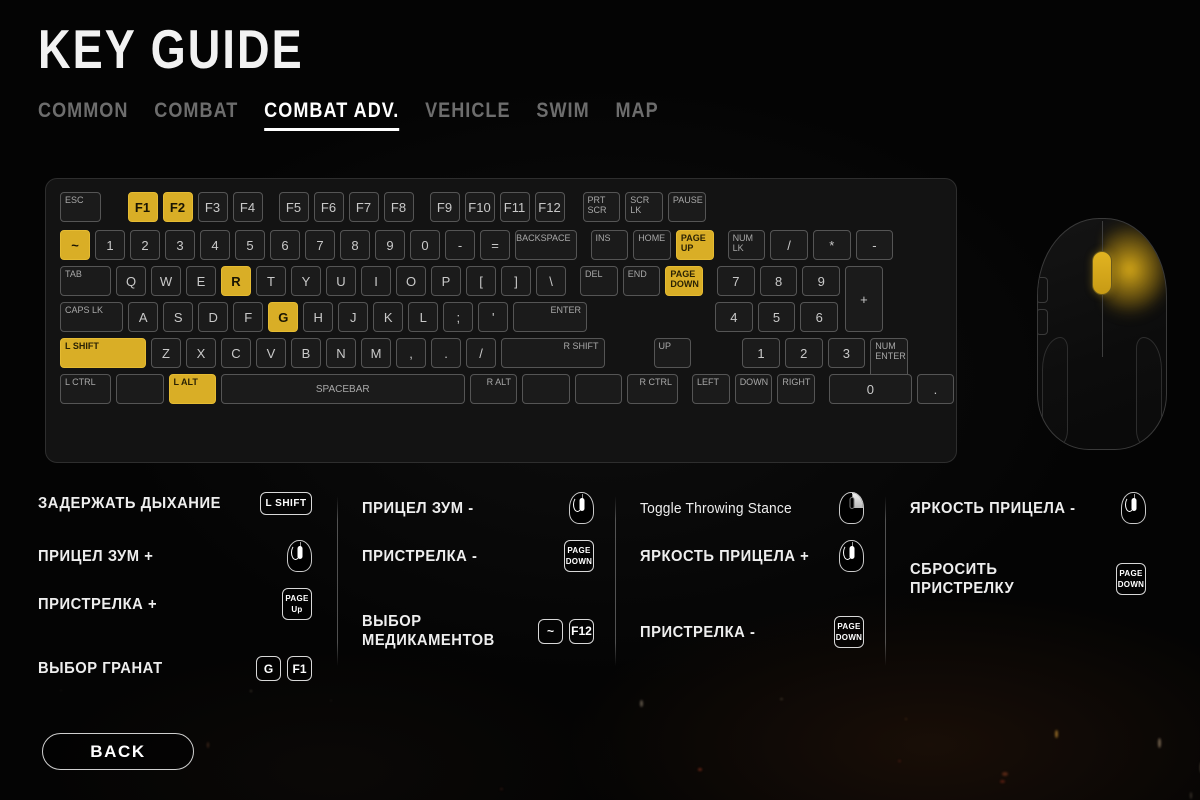 The height and width of the screenshot is (800, 1200). I want to click on key-del: DEL, so click(599, 281).